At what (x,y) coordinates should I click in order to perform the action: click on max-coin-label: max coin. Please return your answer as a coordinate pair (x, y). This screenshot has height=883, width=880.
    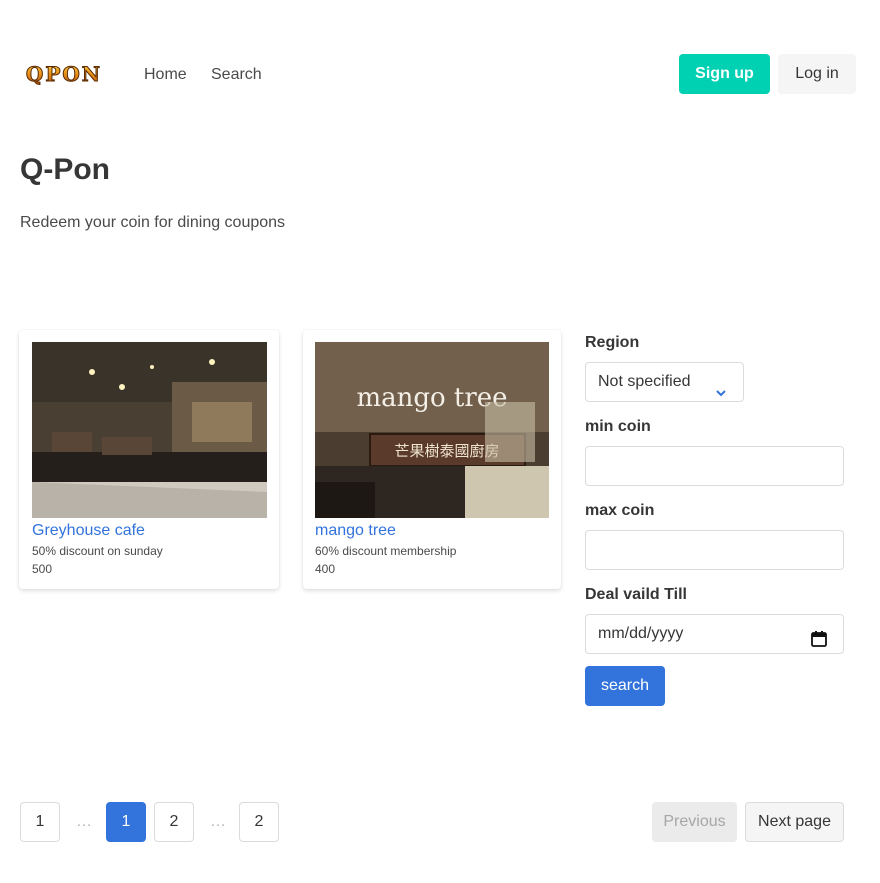
    Looking at the image, I should click on (620, 510).